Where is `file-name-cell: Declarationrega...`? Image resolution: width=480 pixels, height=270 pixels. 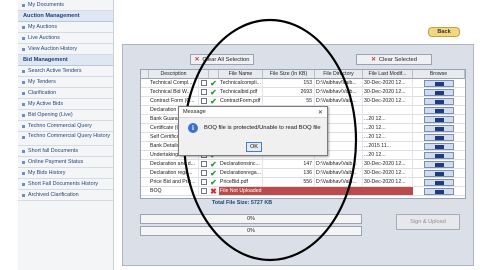 file-name-cell: Declarationrega... is located at coordinates (241, 173).